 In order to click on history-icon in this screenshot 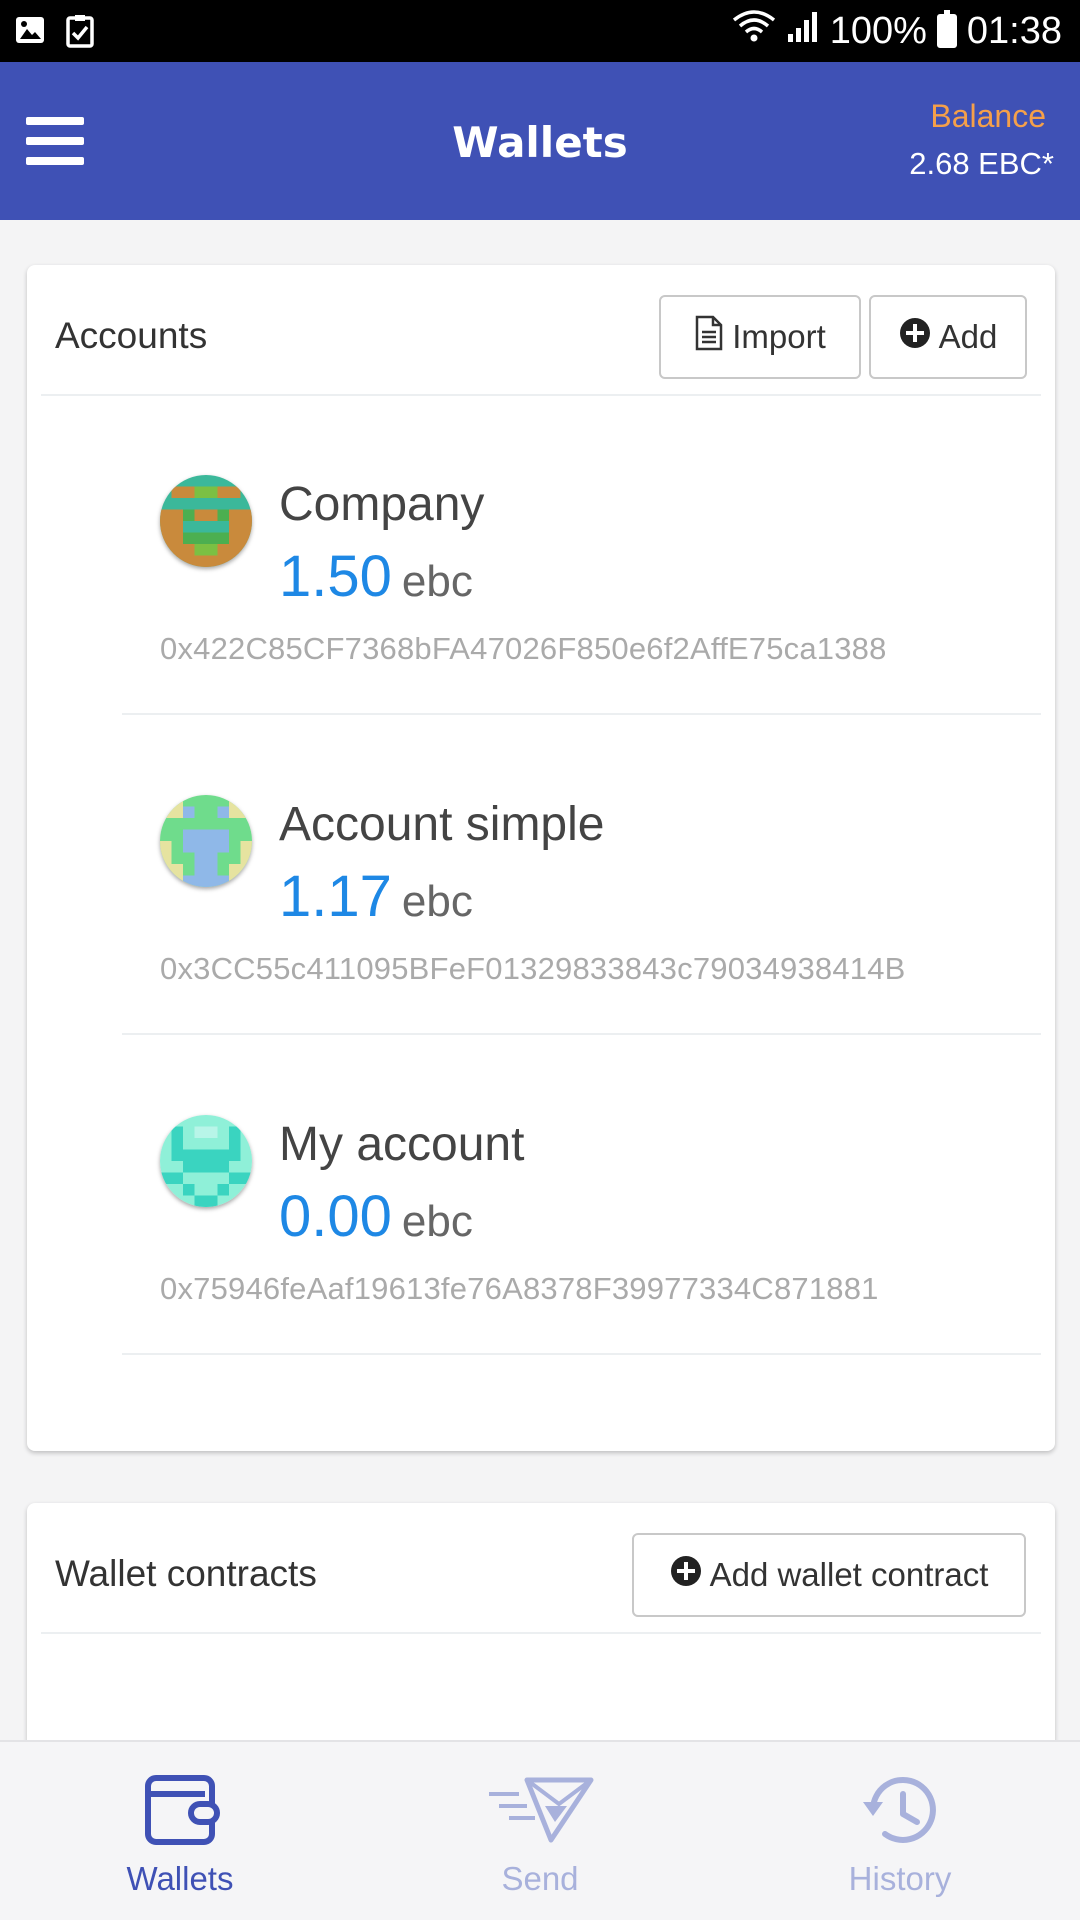, I will do `click(900, 1812)`.